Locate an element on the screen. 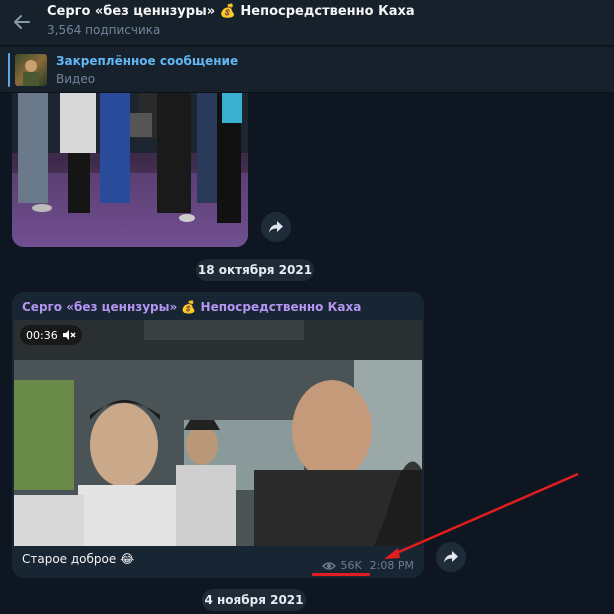 The height and width of the screenshot is (614, 614). share-button-previous is located at coordinates (276, 227).